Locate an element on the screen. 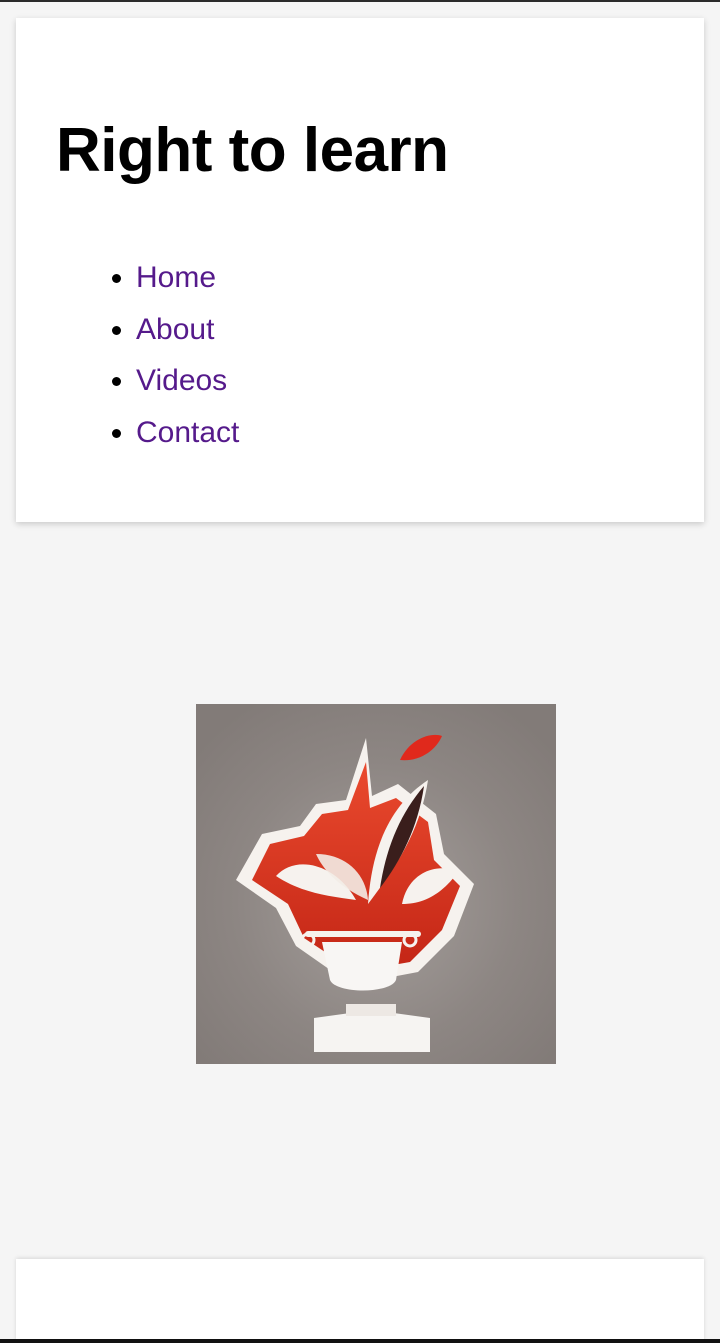  nav-item-home: Home is located at coordinates (187, 278).